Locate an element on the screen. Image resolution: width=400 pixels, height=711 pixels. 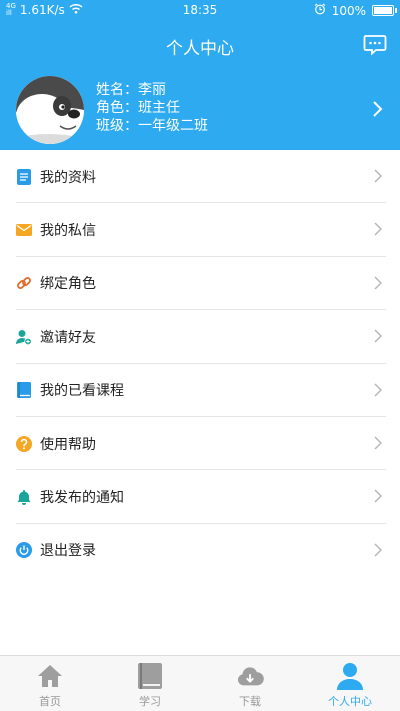
menu-item-label: 我的资料 is located at coordinates (68, 177).